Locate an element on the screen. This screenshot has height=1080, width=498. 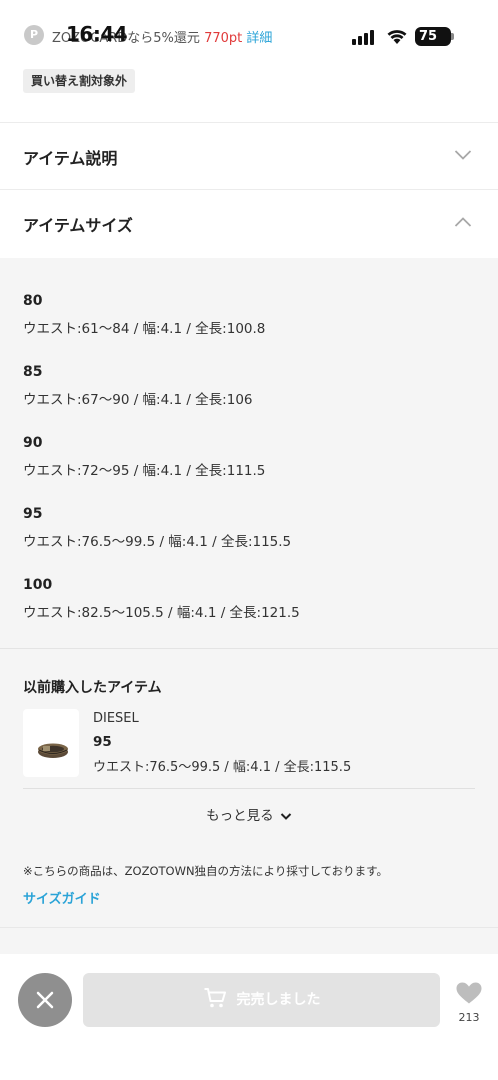
clock: 16:44 is located at coordinates (97, 34).